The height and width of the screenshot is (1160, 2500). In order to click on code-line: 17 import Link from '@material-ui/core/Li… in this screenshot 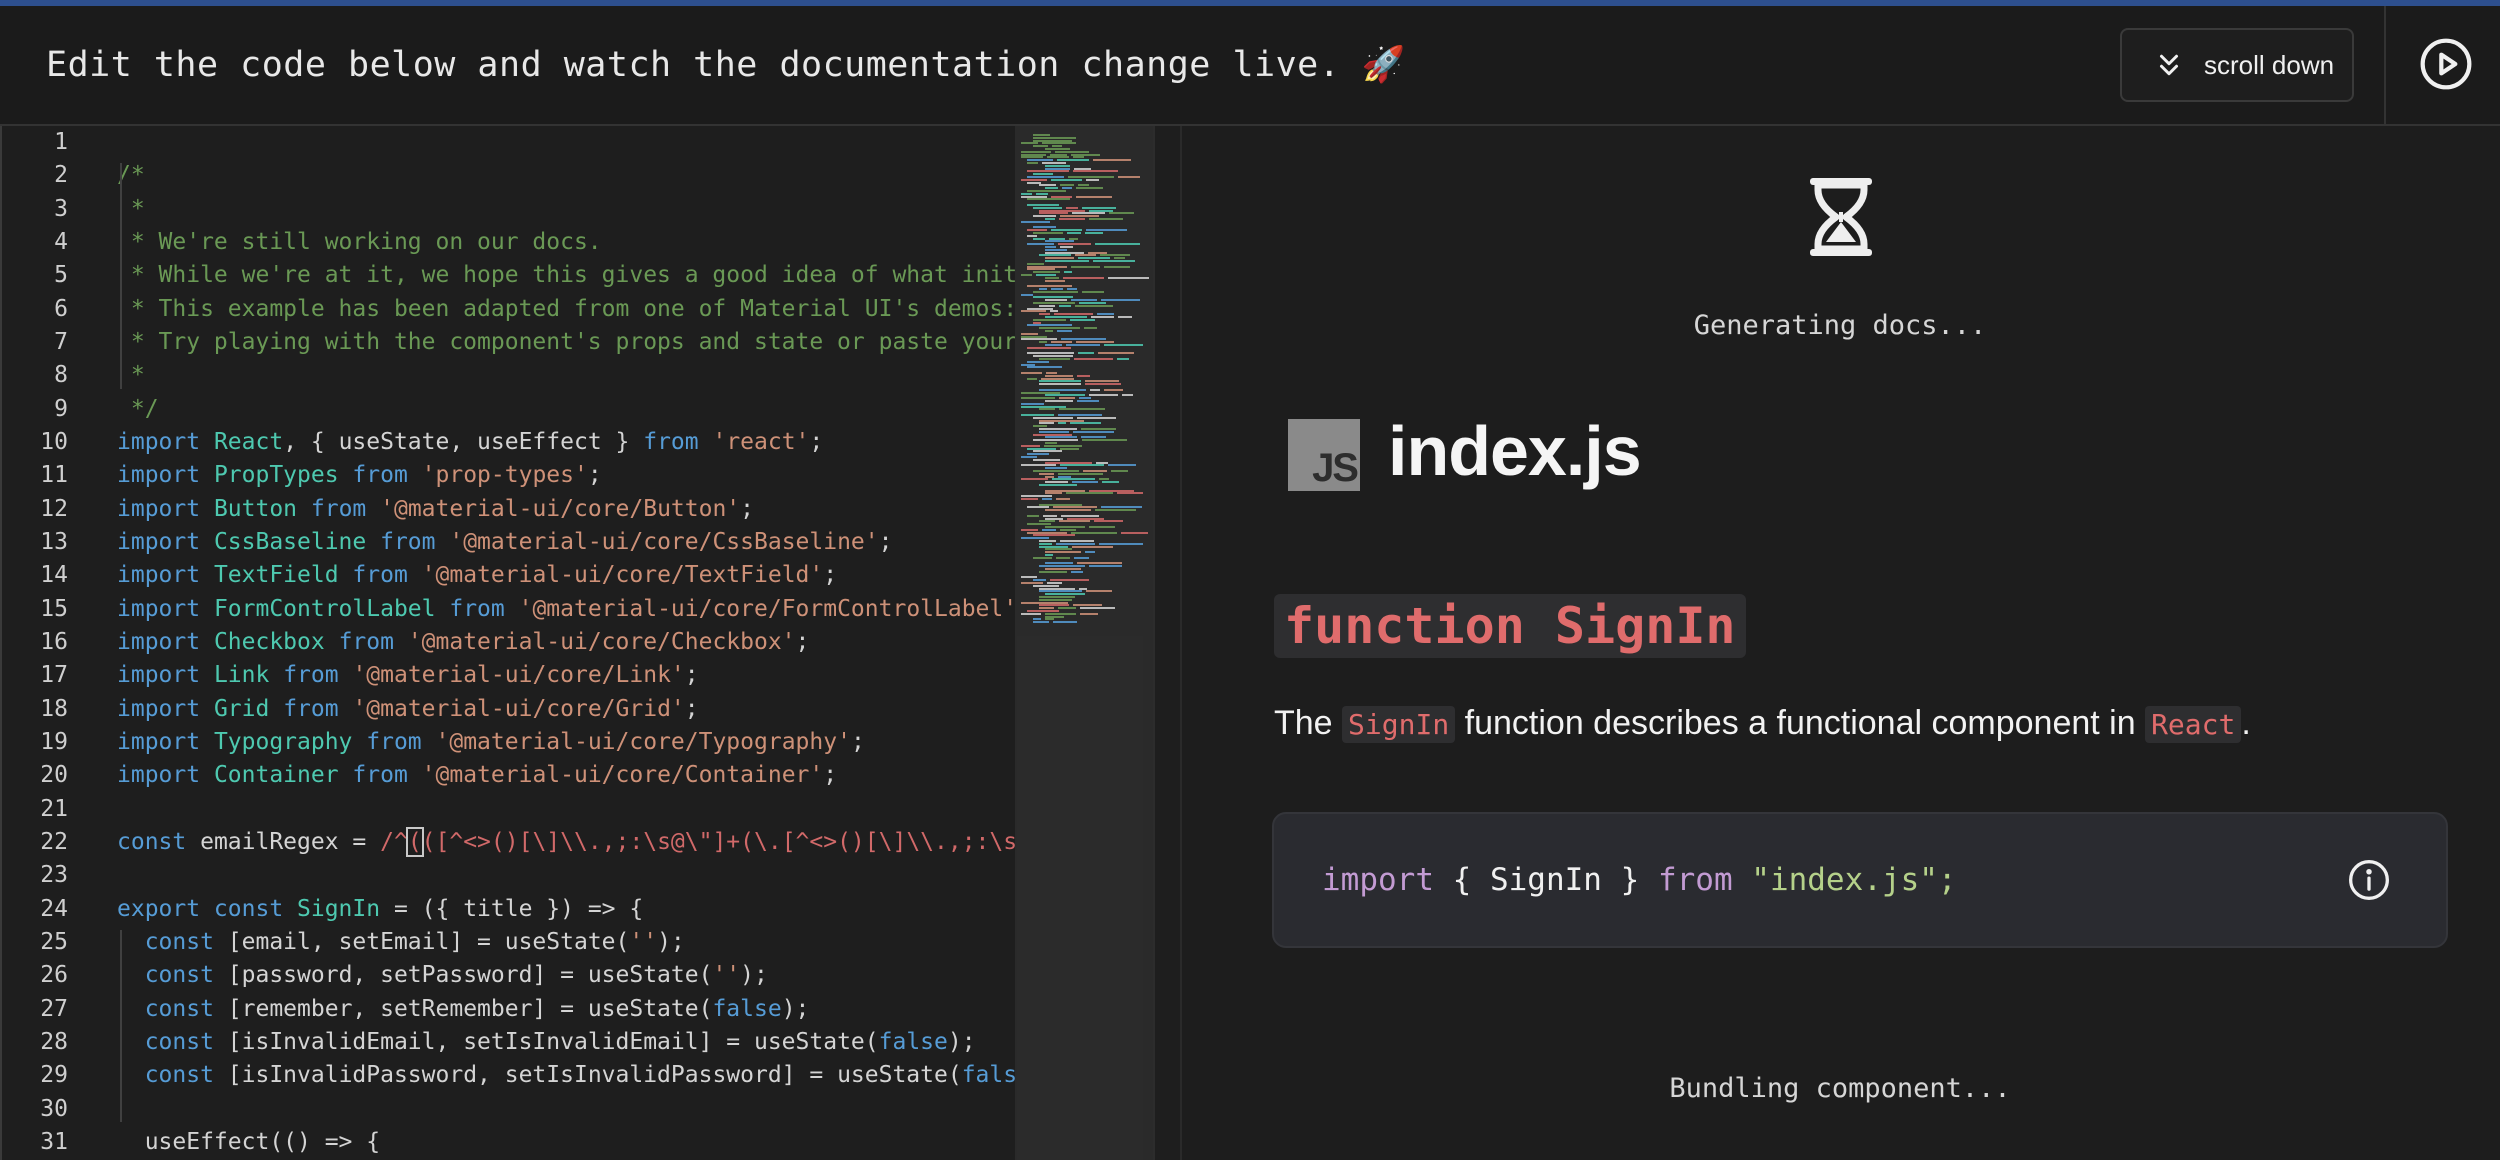, I will do `click(507, 675)`.